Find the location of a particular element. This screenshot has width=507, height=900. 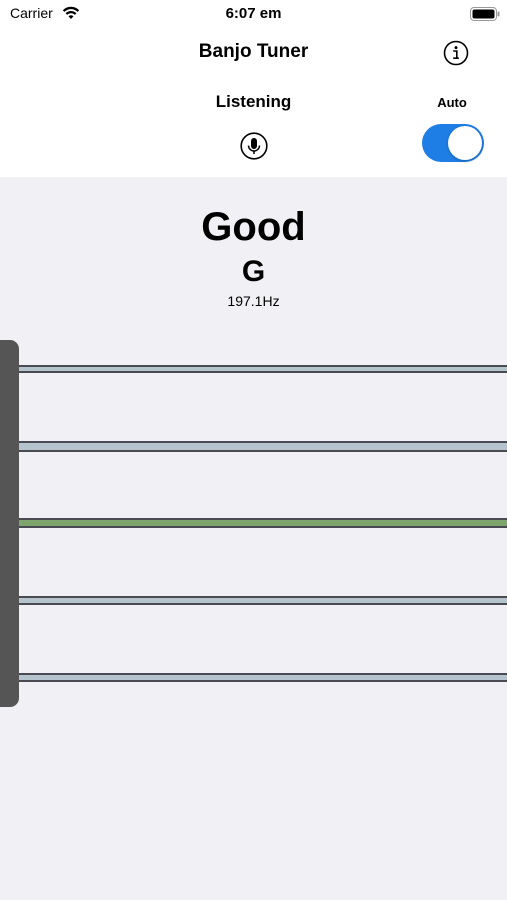

status-bar: Carrier 6:07 em is located at coordinates (253, 14).